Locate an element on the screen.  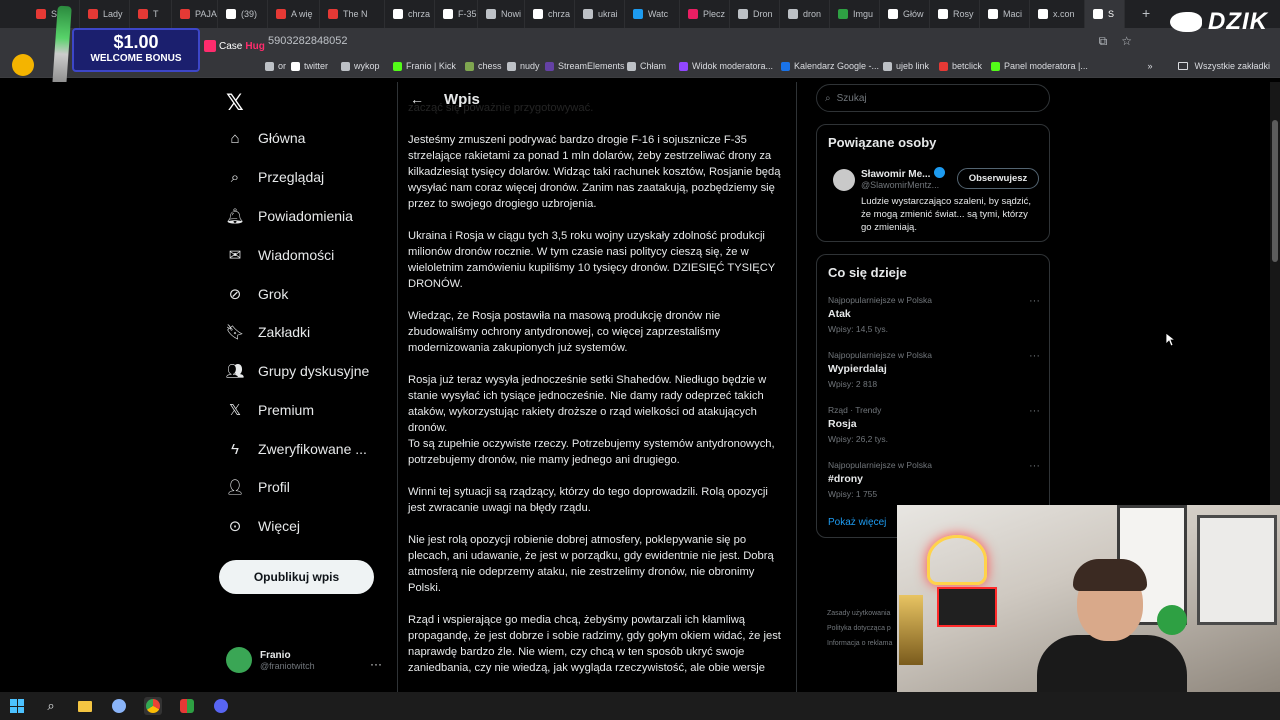
nav-item-6: 🔖︎ Zakładki is located at coordinates (267, 332).